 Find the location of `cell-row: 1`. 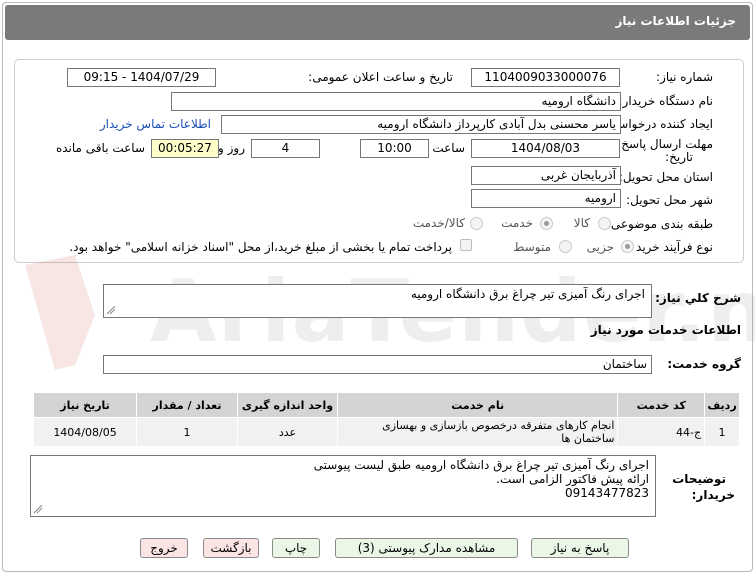

cell-row: 1 is located at coordinates (722, 432).